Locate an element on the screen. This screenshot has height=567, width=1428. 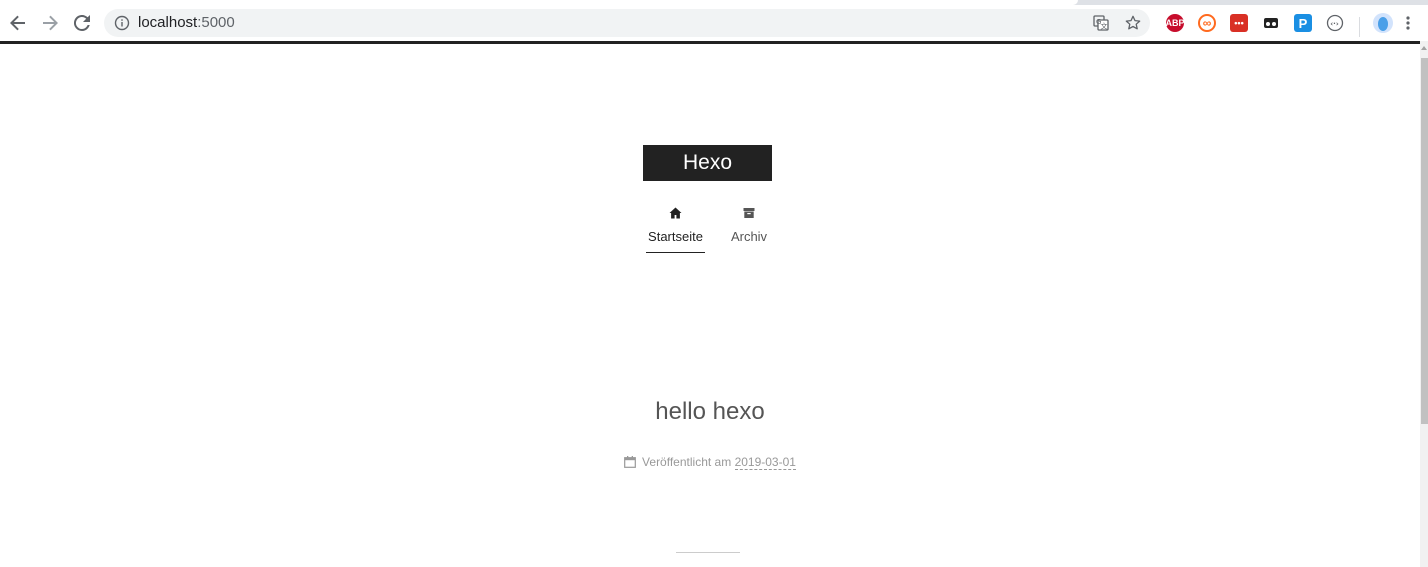
url-port: :5000 is located at coordinates (216, 22).